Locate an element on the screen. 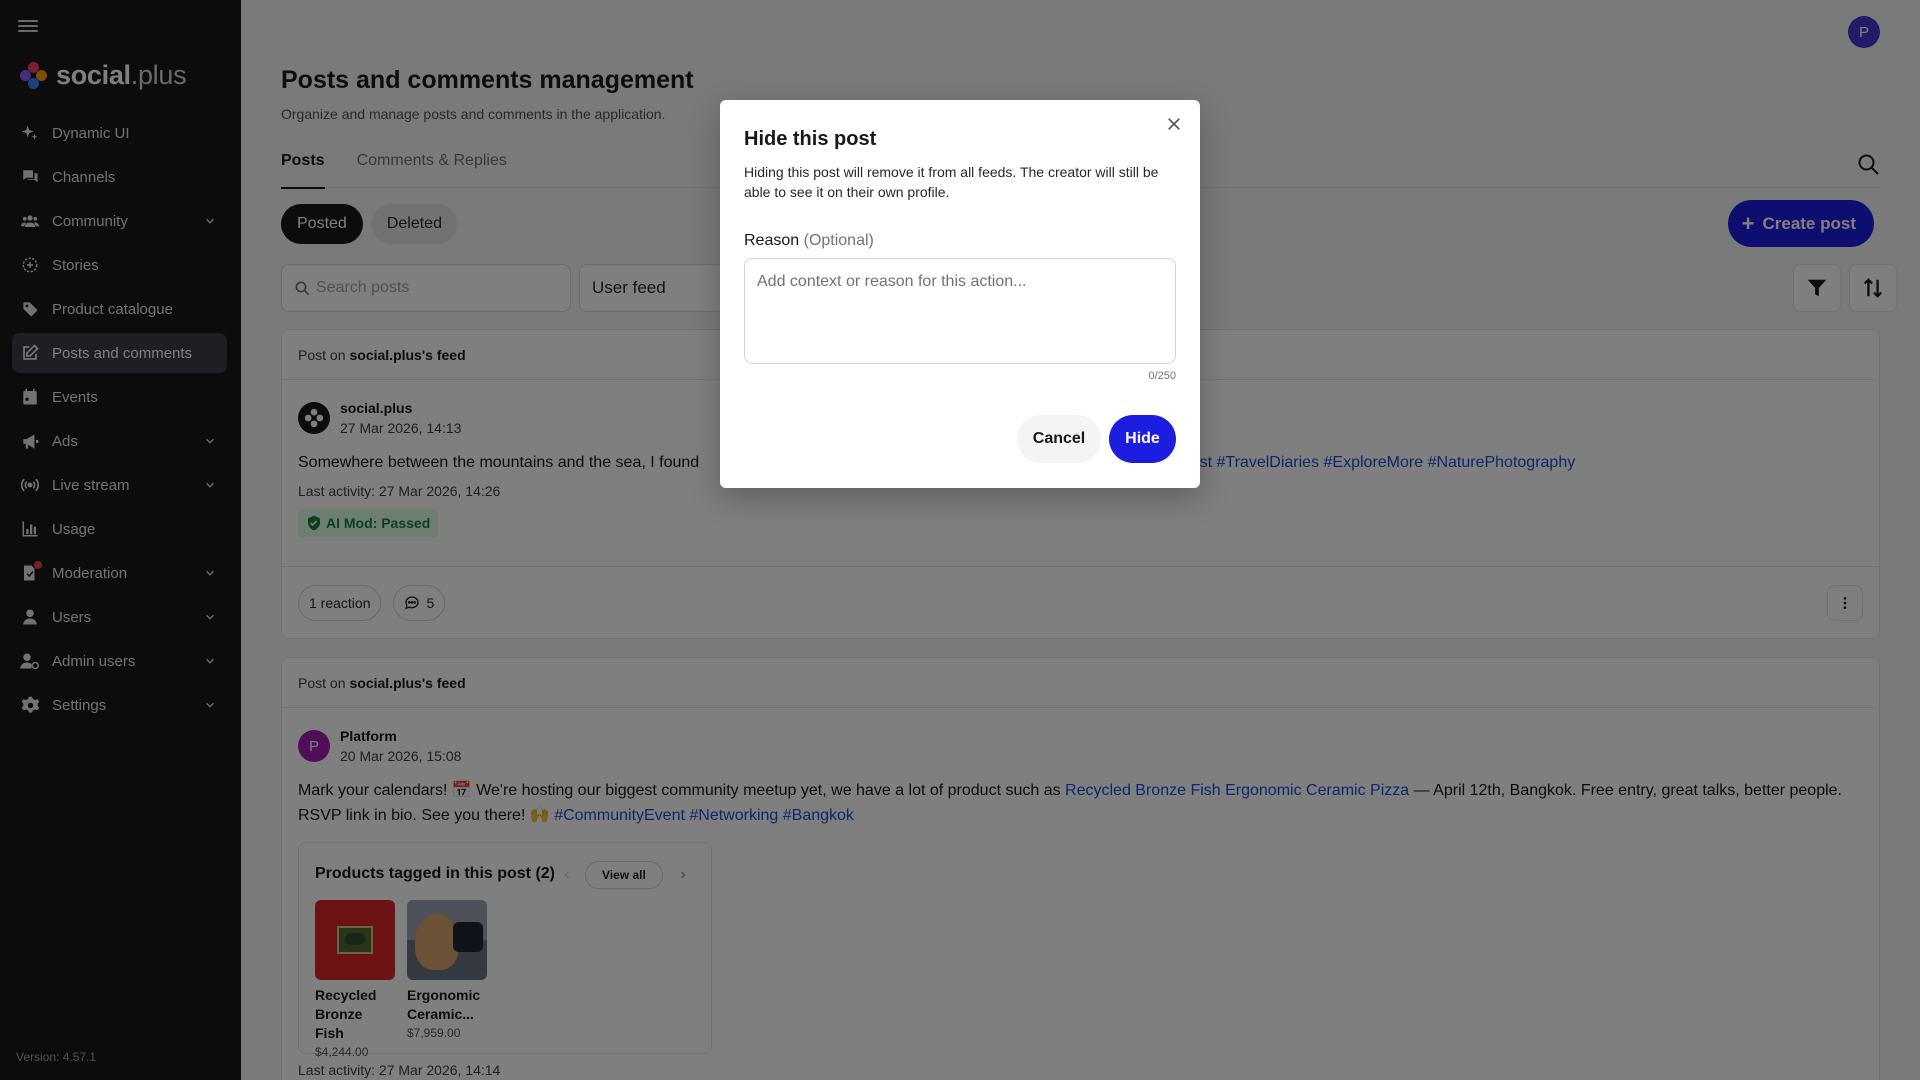 The height and width of the screenshot is (1080, 1920). cancel-button: Cancel is located at coordinates (1059, 439).